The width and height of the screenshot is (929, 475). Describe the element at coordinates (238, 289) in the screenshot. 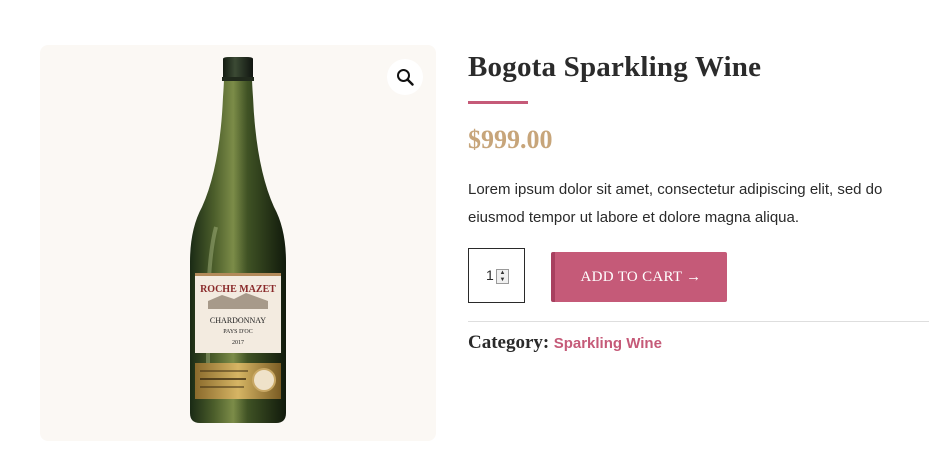

I see `label-brand: ROCHE MAZET` at that location.